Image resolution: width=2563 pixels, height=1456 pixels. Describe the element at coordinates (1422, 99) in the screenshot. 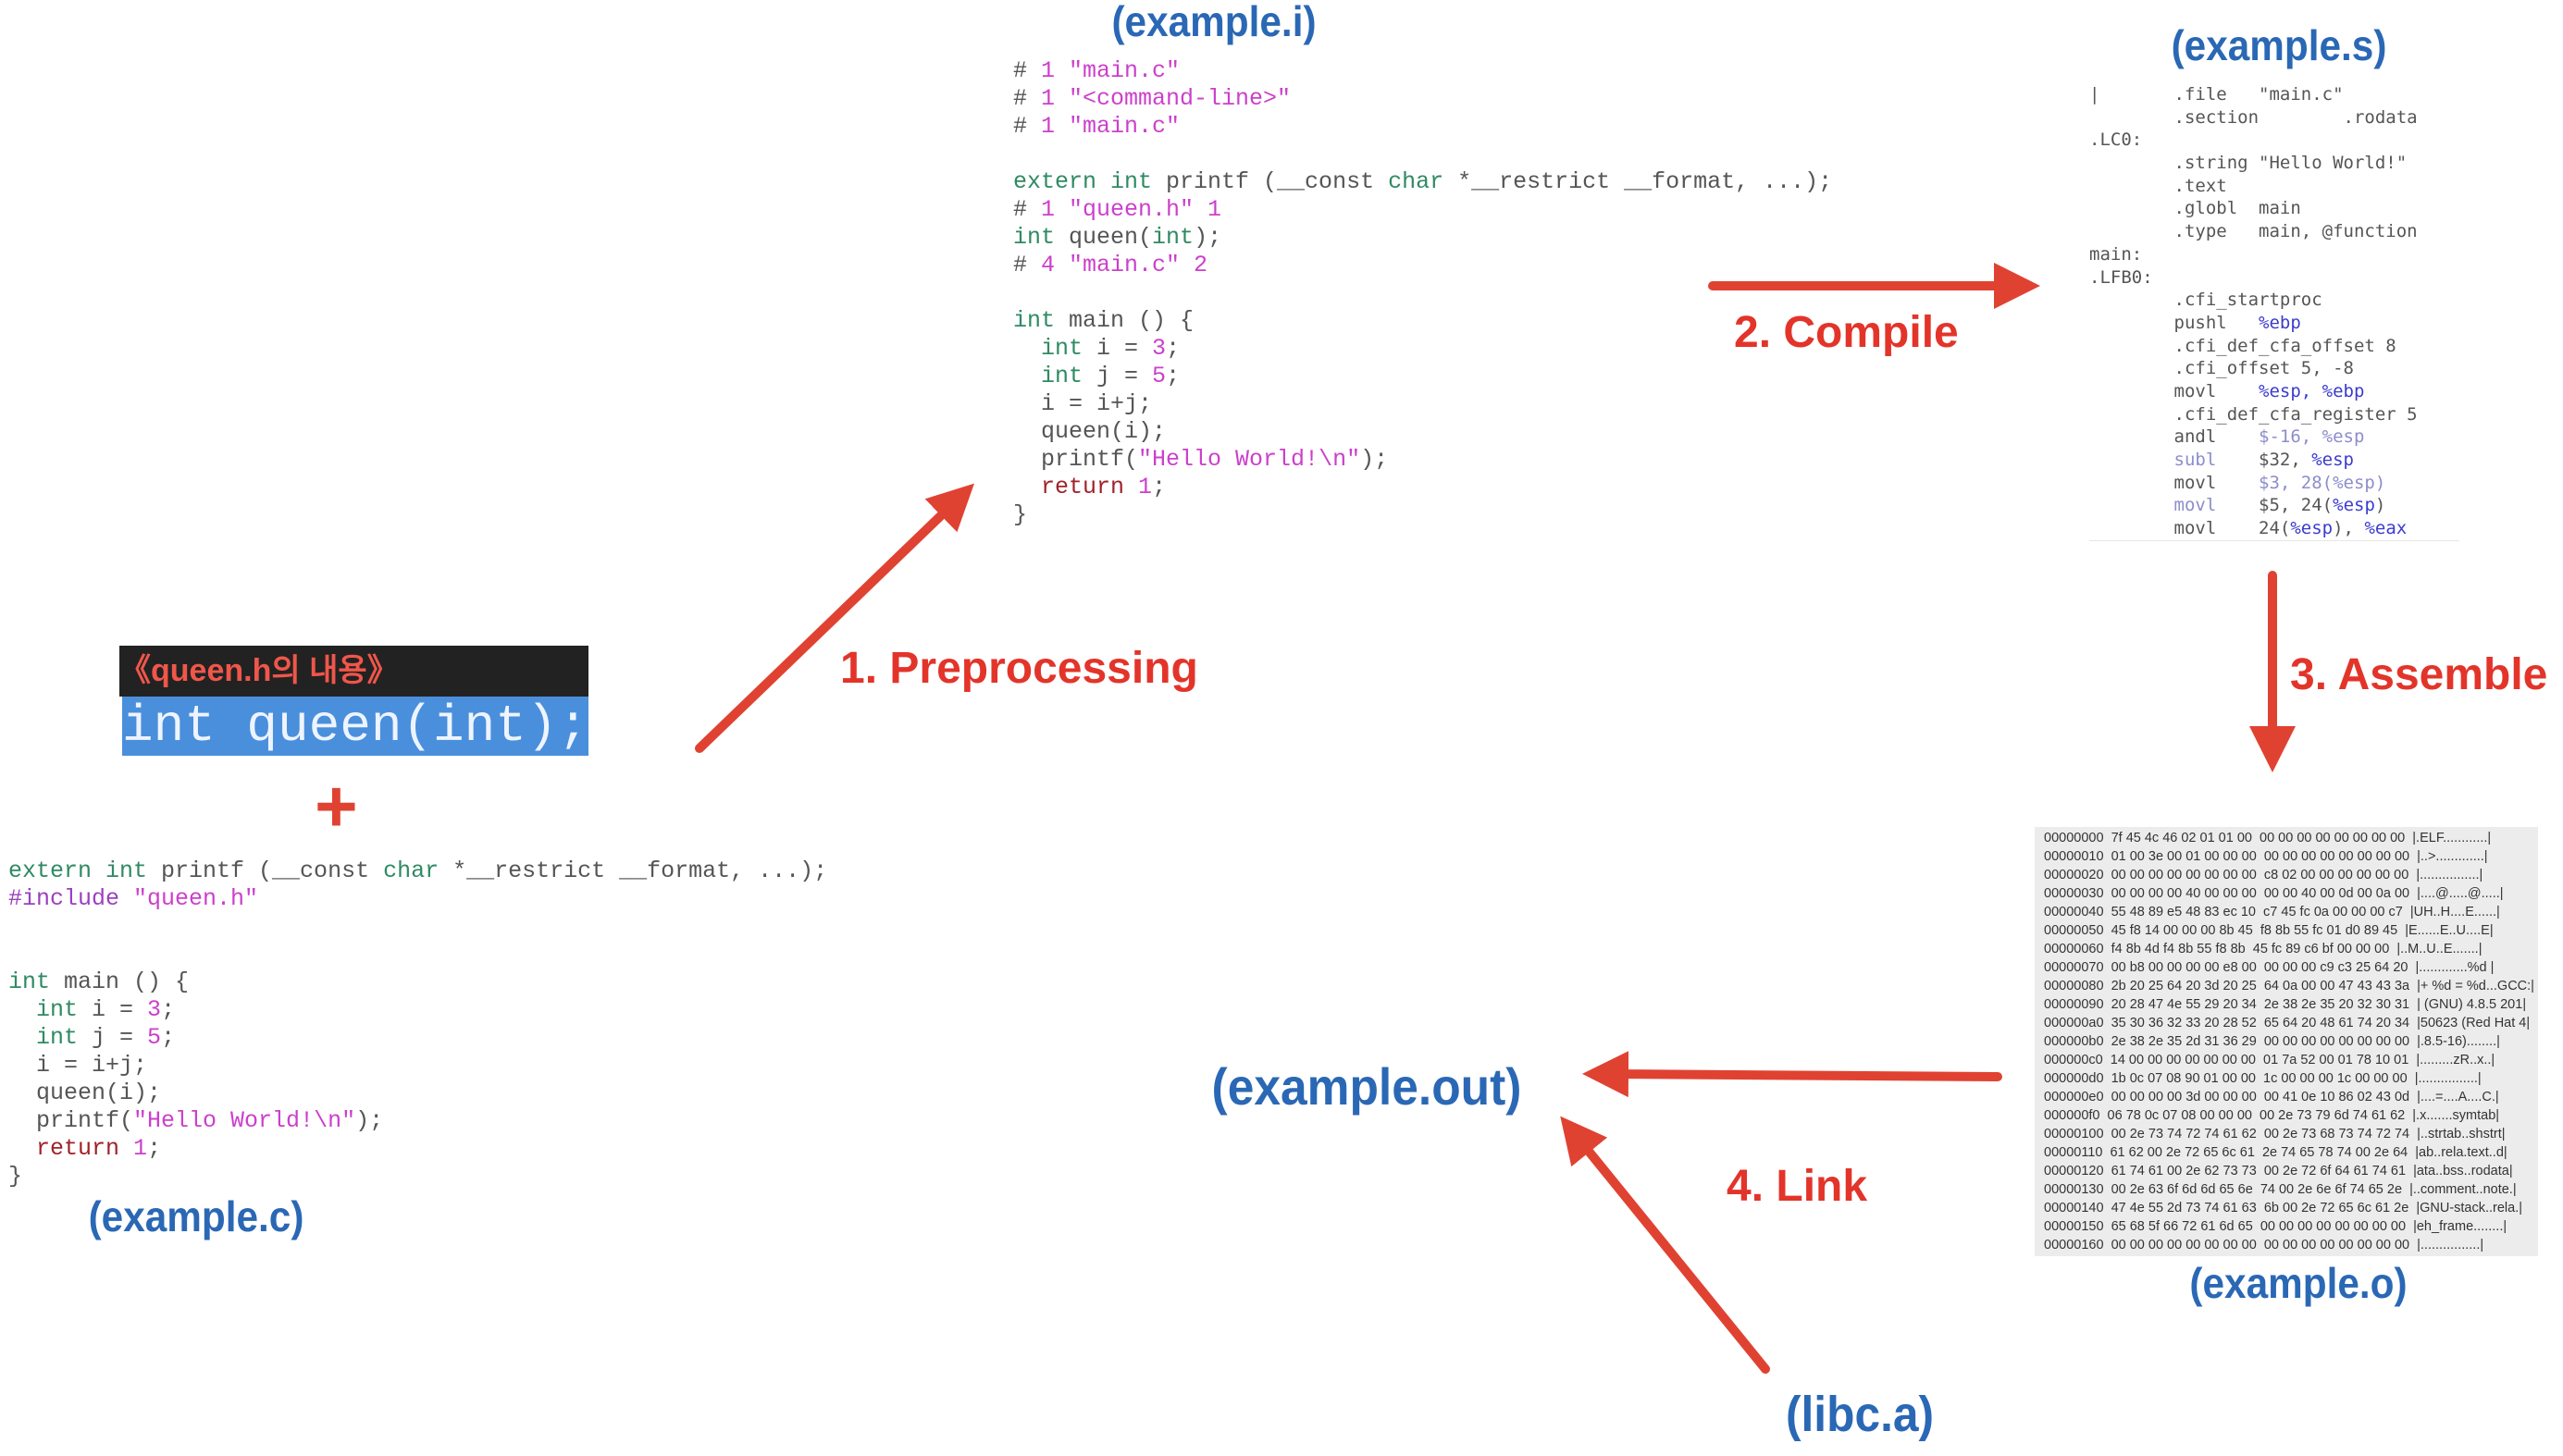

I see `code-line: # 1 "<command-line>"` at that location.